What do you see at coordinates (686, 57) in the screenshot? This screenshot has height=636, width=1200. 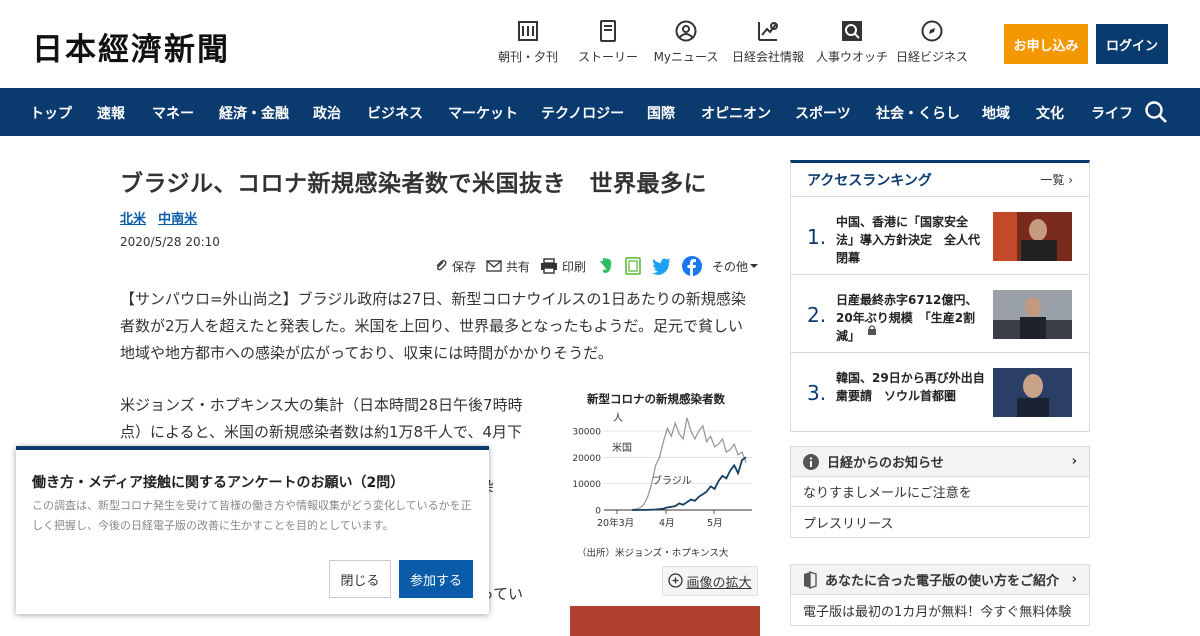 I see `header-nav-label: Myニュース` at bounding box center [686, 57].